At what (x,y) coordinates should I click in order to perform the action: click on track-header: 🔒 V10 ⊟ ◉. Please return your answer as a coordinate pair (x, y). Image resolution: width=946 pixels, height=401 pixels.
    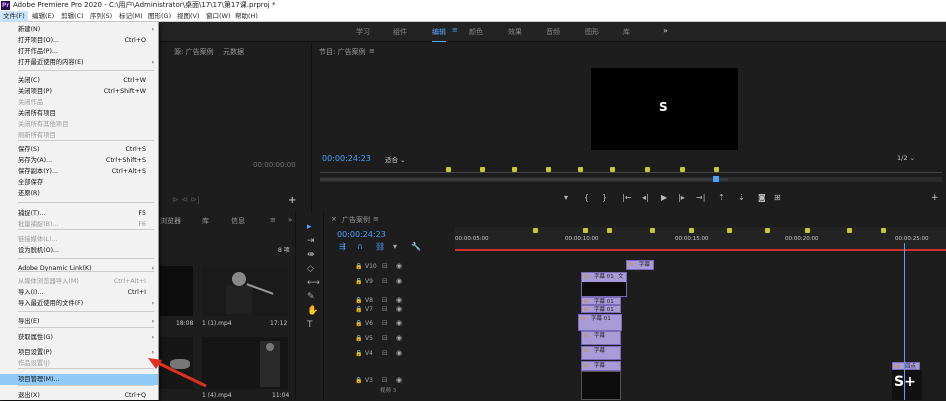
    Looking at the image, I should click on (390, 268).